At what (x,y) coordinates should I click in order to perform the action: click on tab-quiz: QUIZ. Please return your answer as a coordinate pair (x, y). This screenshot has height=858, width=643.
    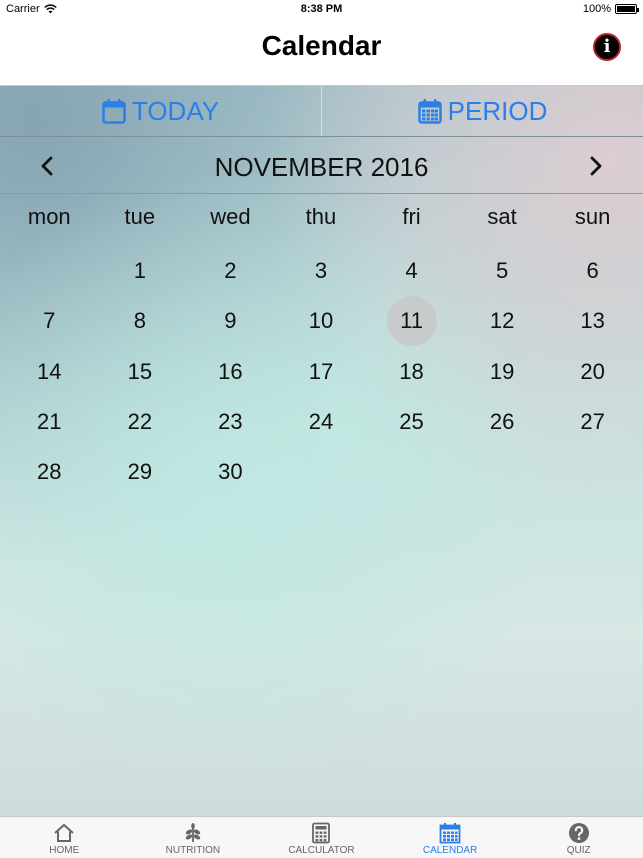
    Looking at the image, I should click on (578, 837).